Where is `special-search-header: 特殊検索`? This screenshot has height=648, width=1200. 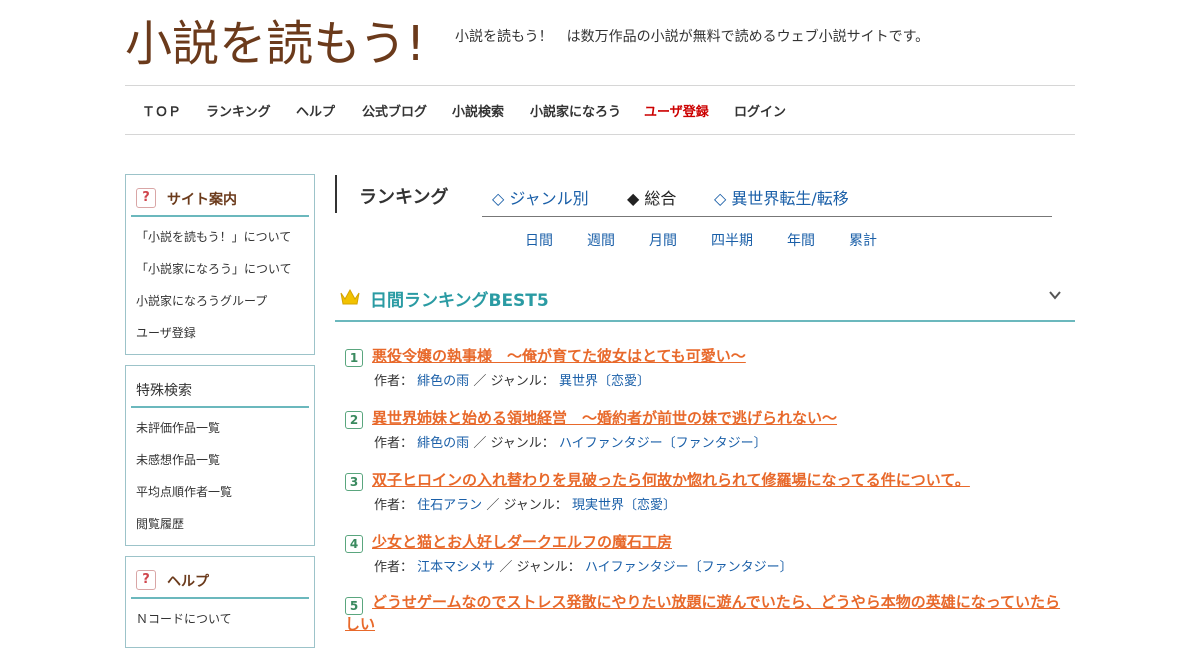 special-search-header: 特殊検索 is located at coordinates (220, 387).